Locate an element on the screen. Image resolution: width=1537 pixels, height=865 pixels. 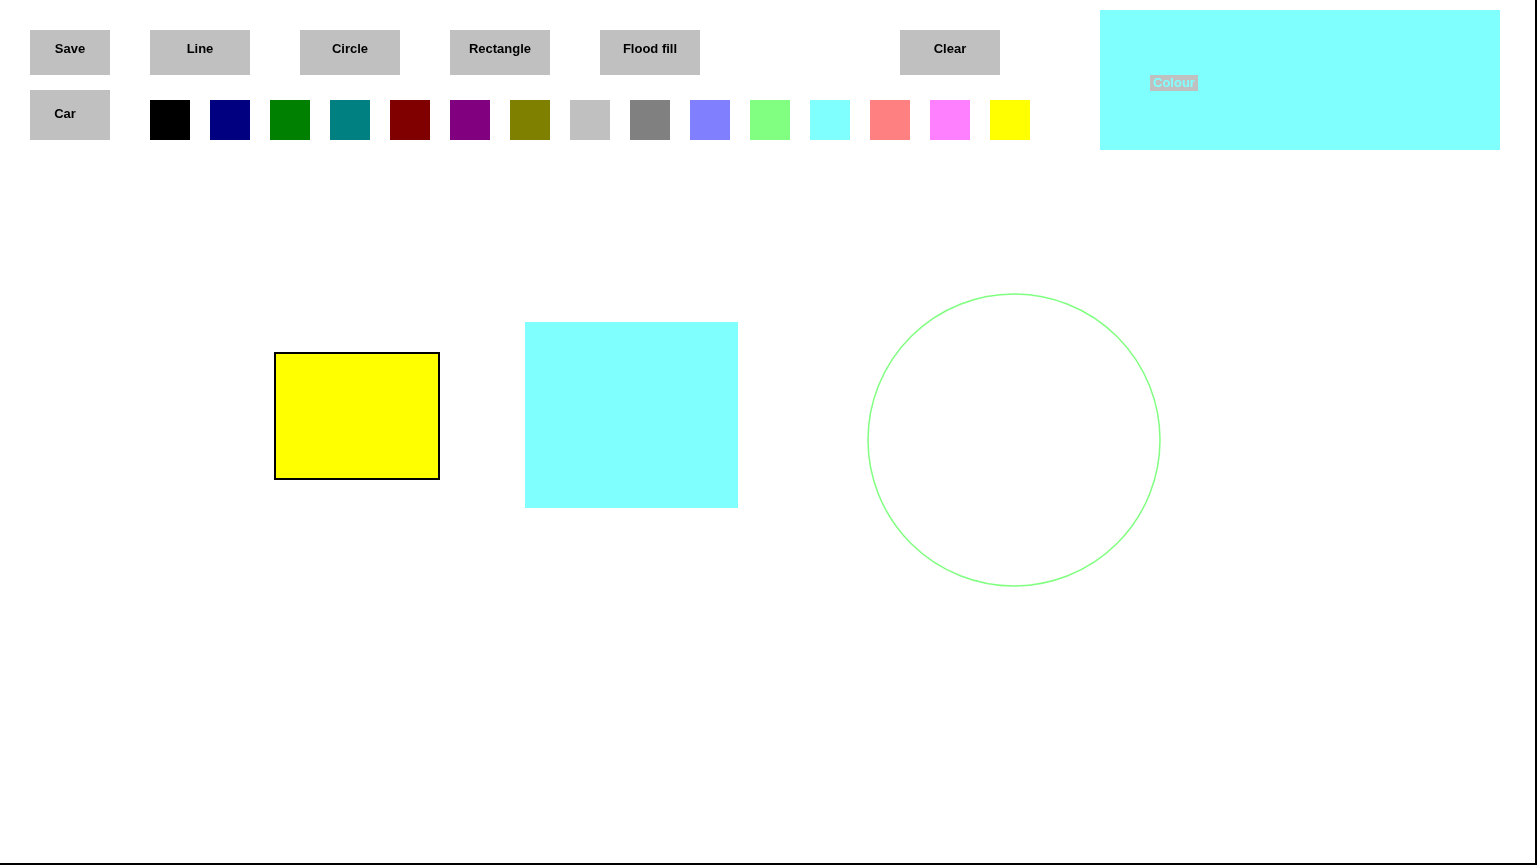
car-button: Car is located at coordinates (70, 115).